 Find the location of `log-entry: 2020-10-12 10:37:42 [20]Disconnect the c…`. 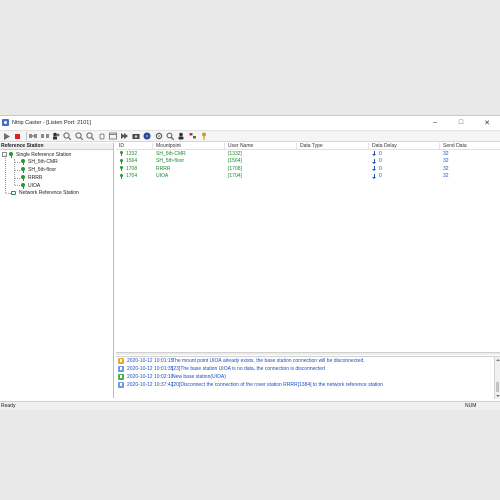

log-entry: 2020-10-12 10:37:42 [20]Disconnect the c… is located at coordinates (308, 385).